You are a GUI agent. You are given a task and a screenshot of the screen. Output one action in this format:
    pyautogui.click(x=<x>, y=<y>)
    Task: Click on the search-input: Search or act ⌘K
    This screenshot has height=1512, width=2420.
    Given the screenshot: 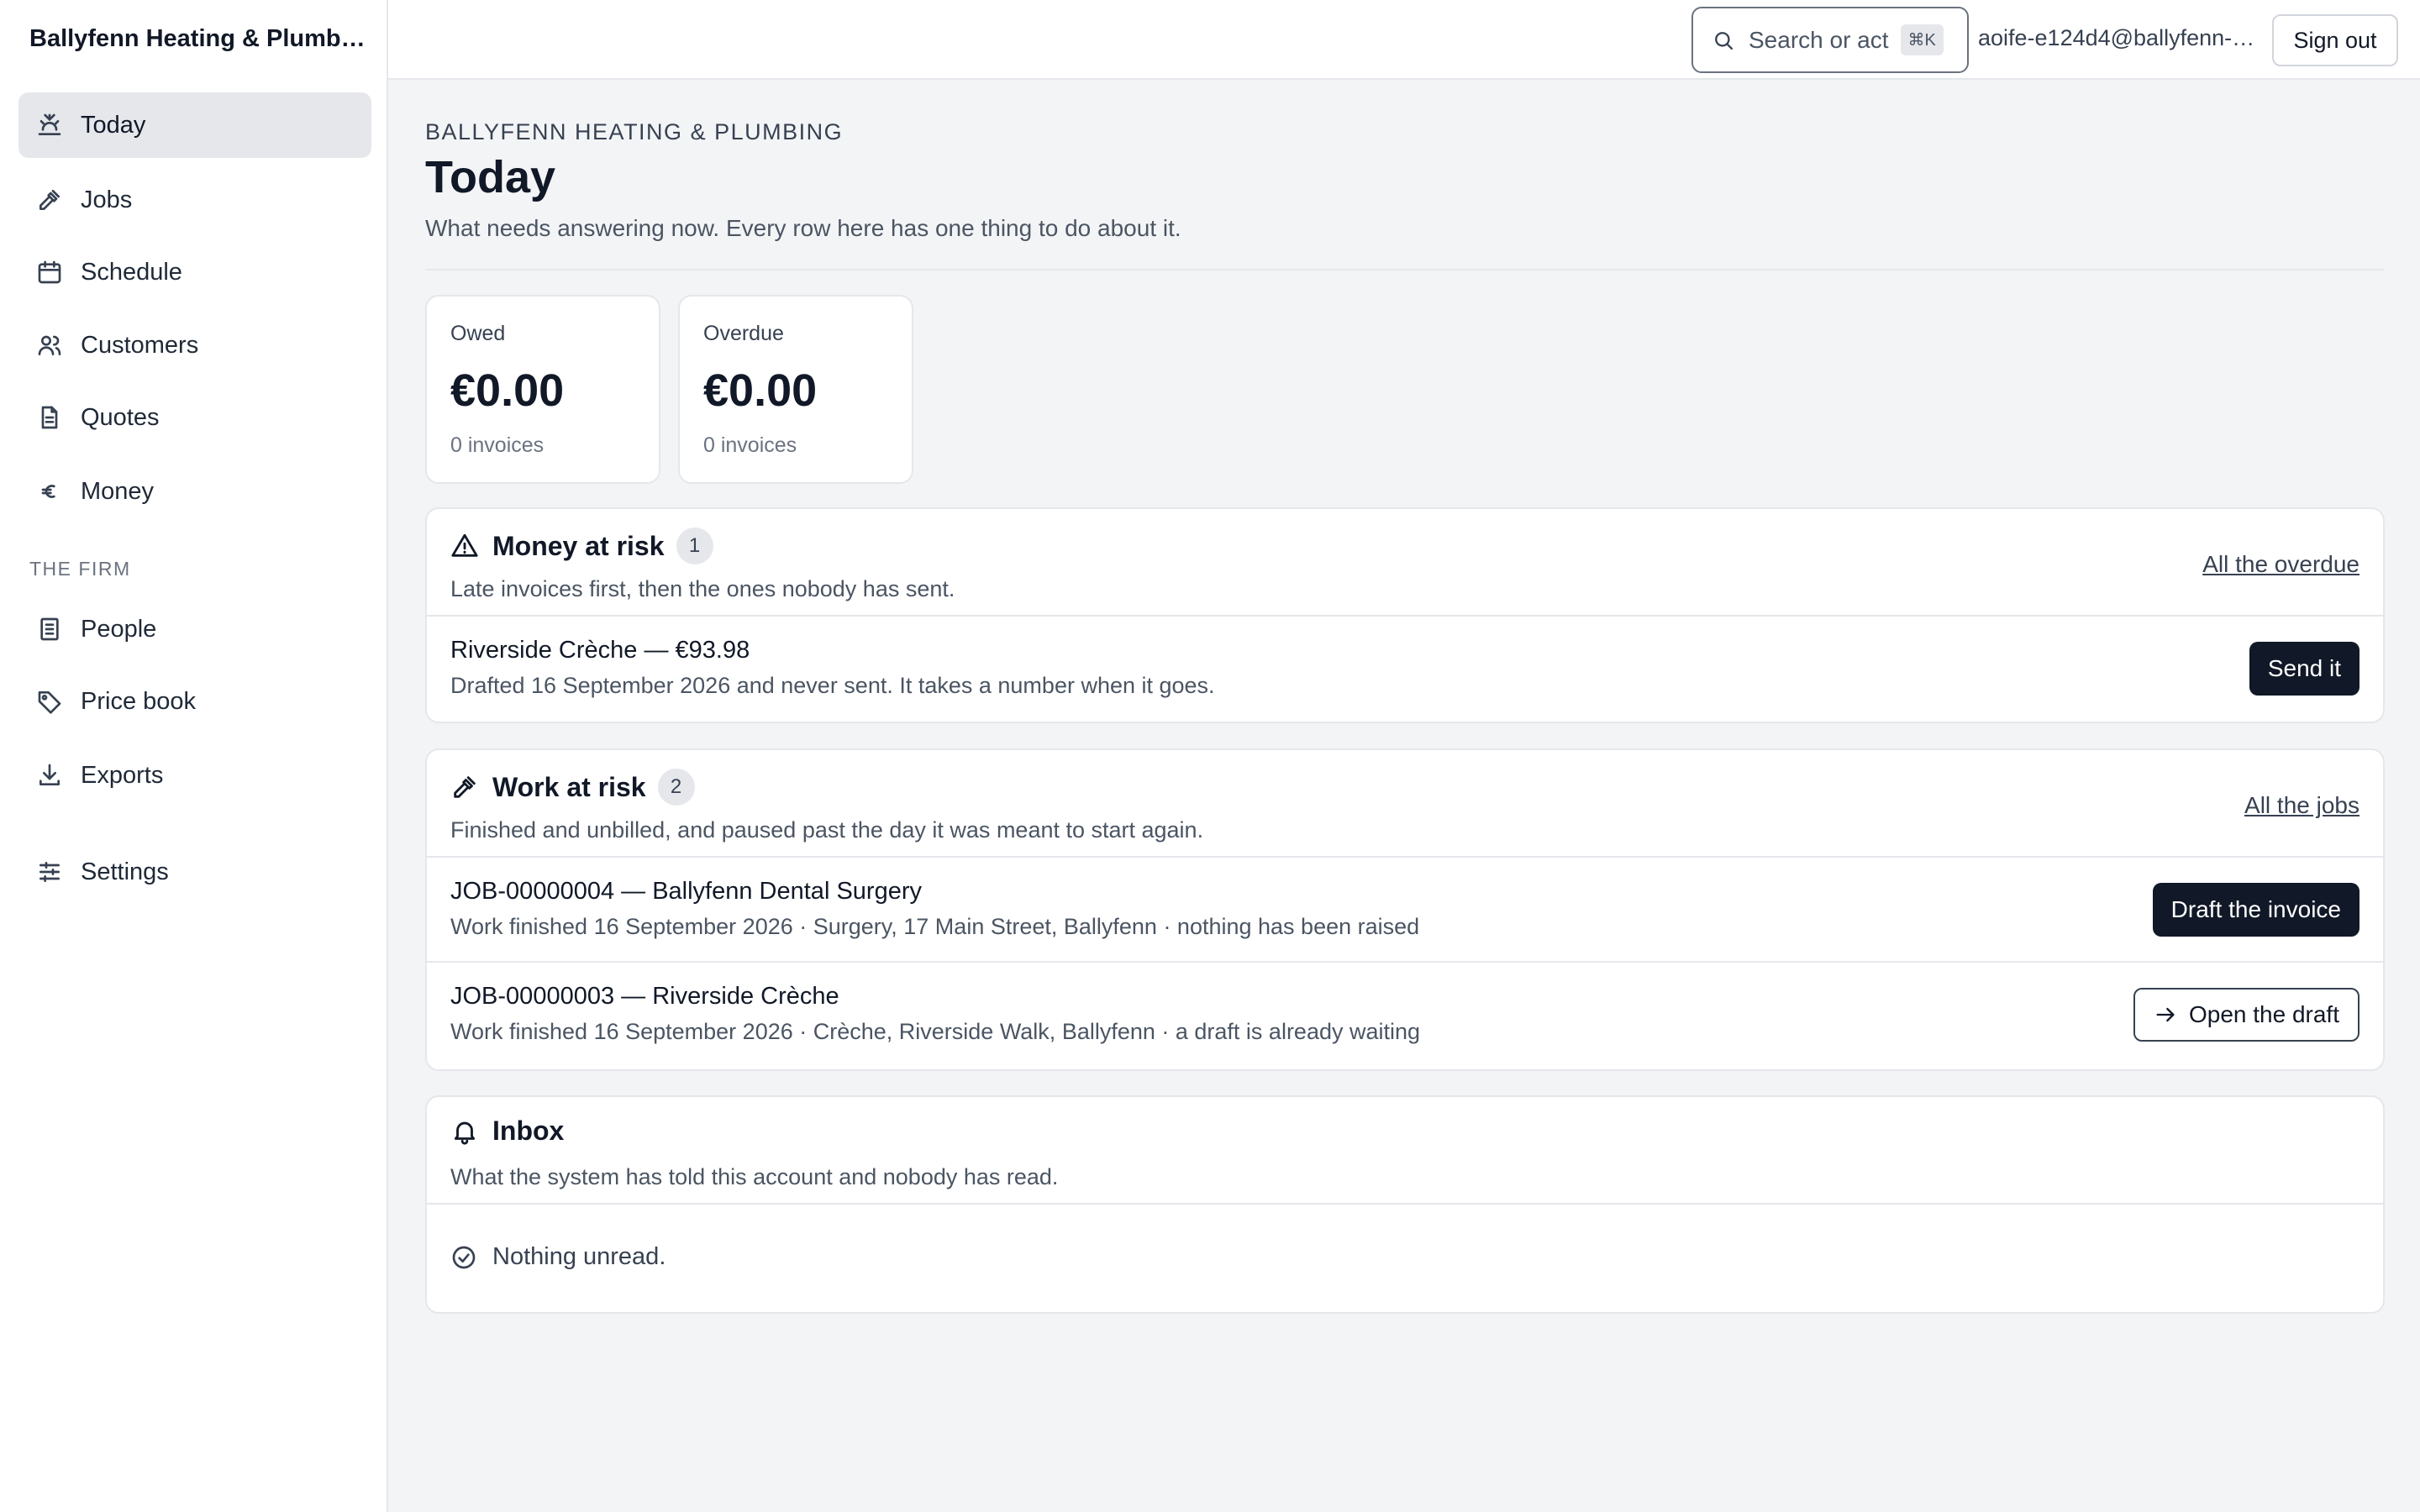 What is the action you would take?
    pyautogui.click(x=1830, y=40)
    